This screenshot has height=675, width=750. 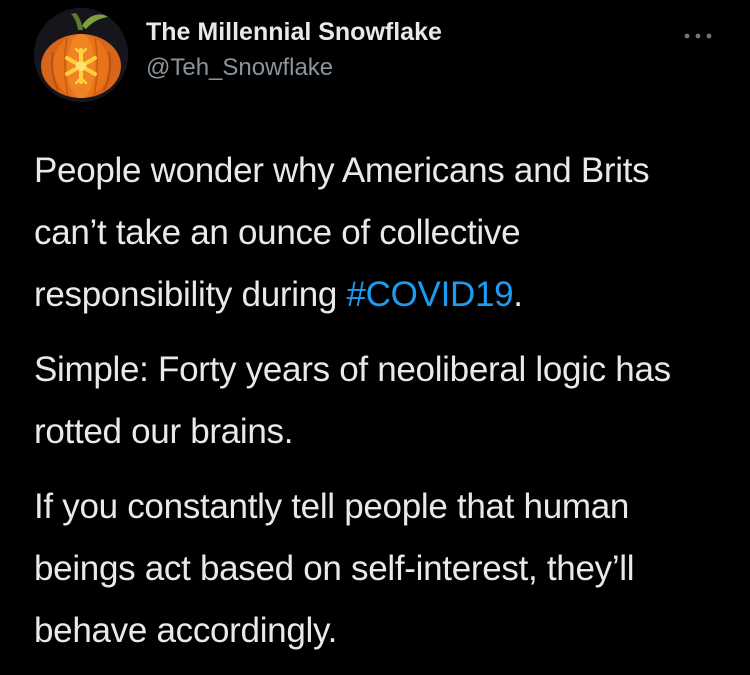 I want to click on more-options-button, so click(x=698, y=36).